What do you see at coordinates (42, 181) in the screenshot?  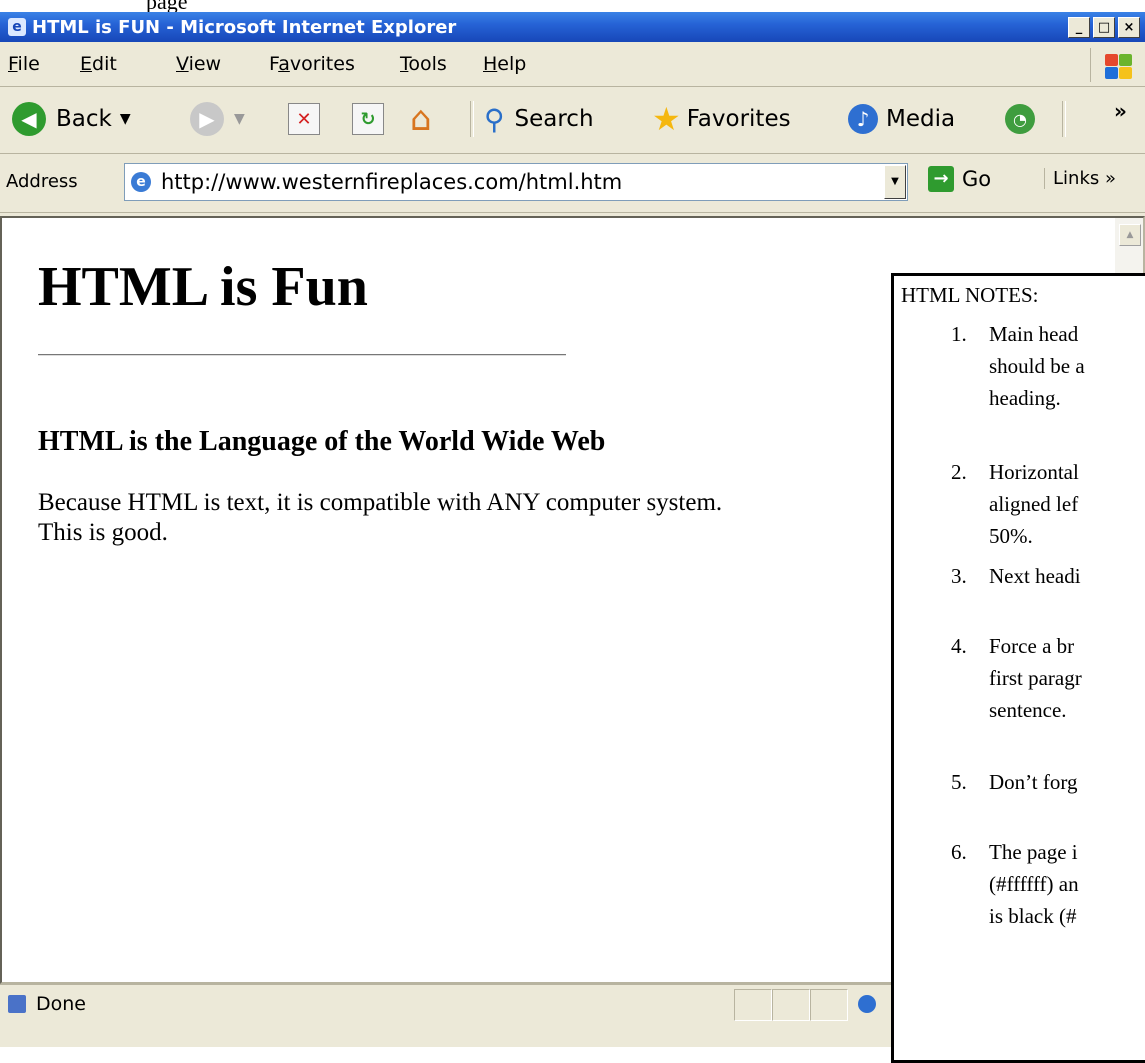 I see `address-label: Address` at bounding box center [42, 181].